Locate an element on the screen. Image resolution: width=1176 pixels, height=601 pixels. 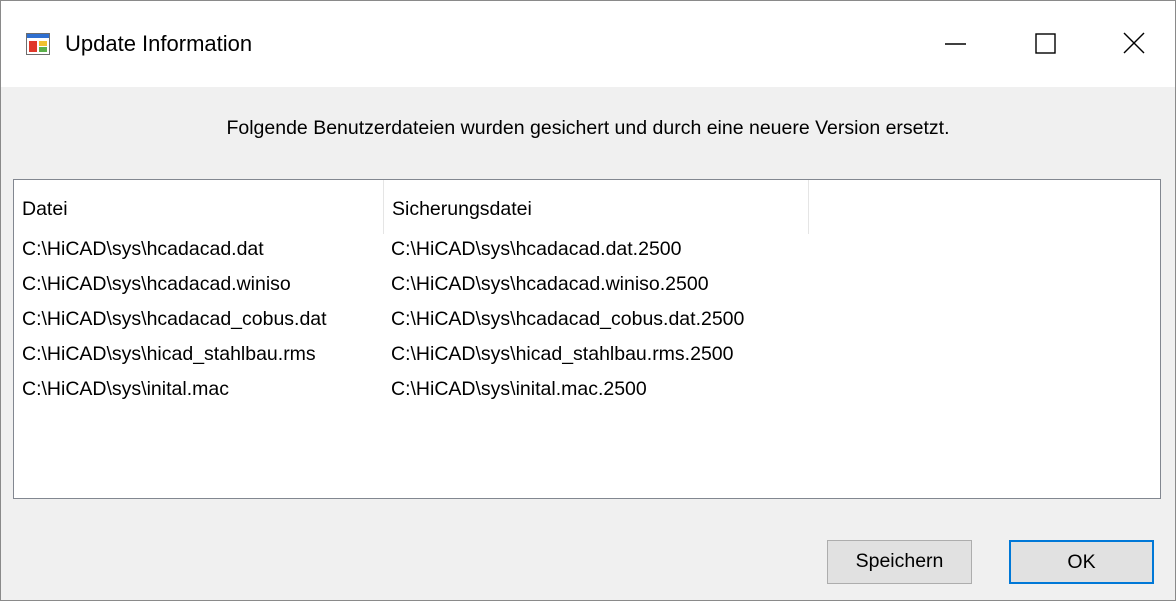
close-button is located at coordinates (1131, 44).